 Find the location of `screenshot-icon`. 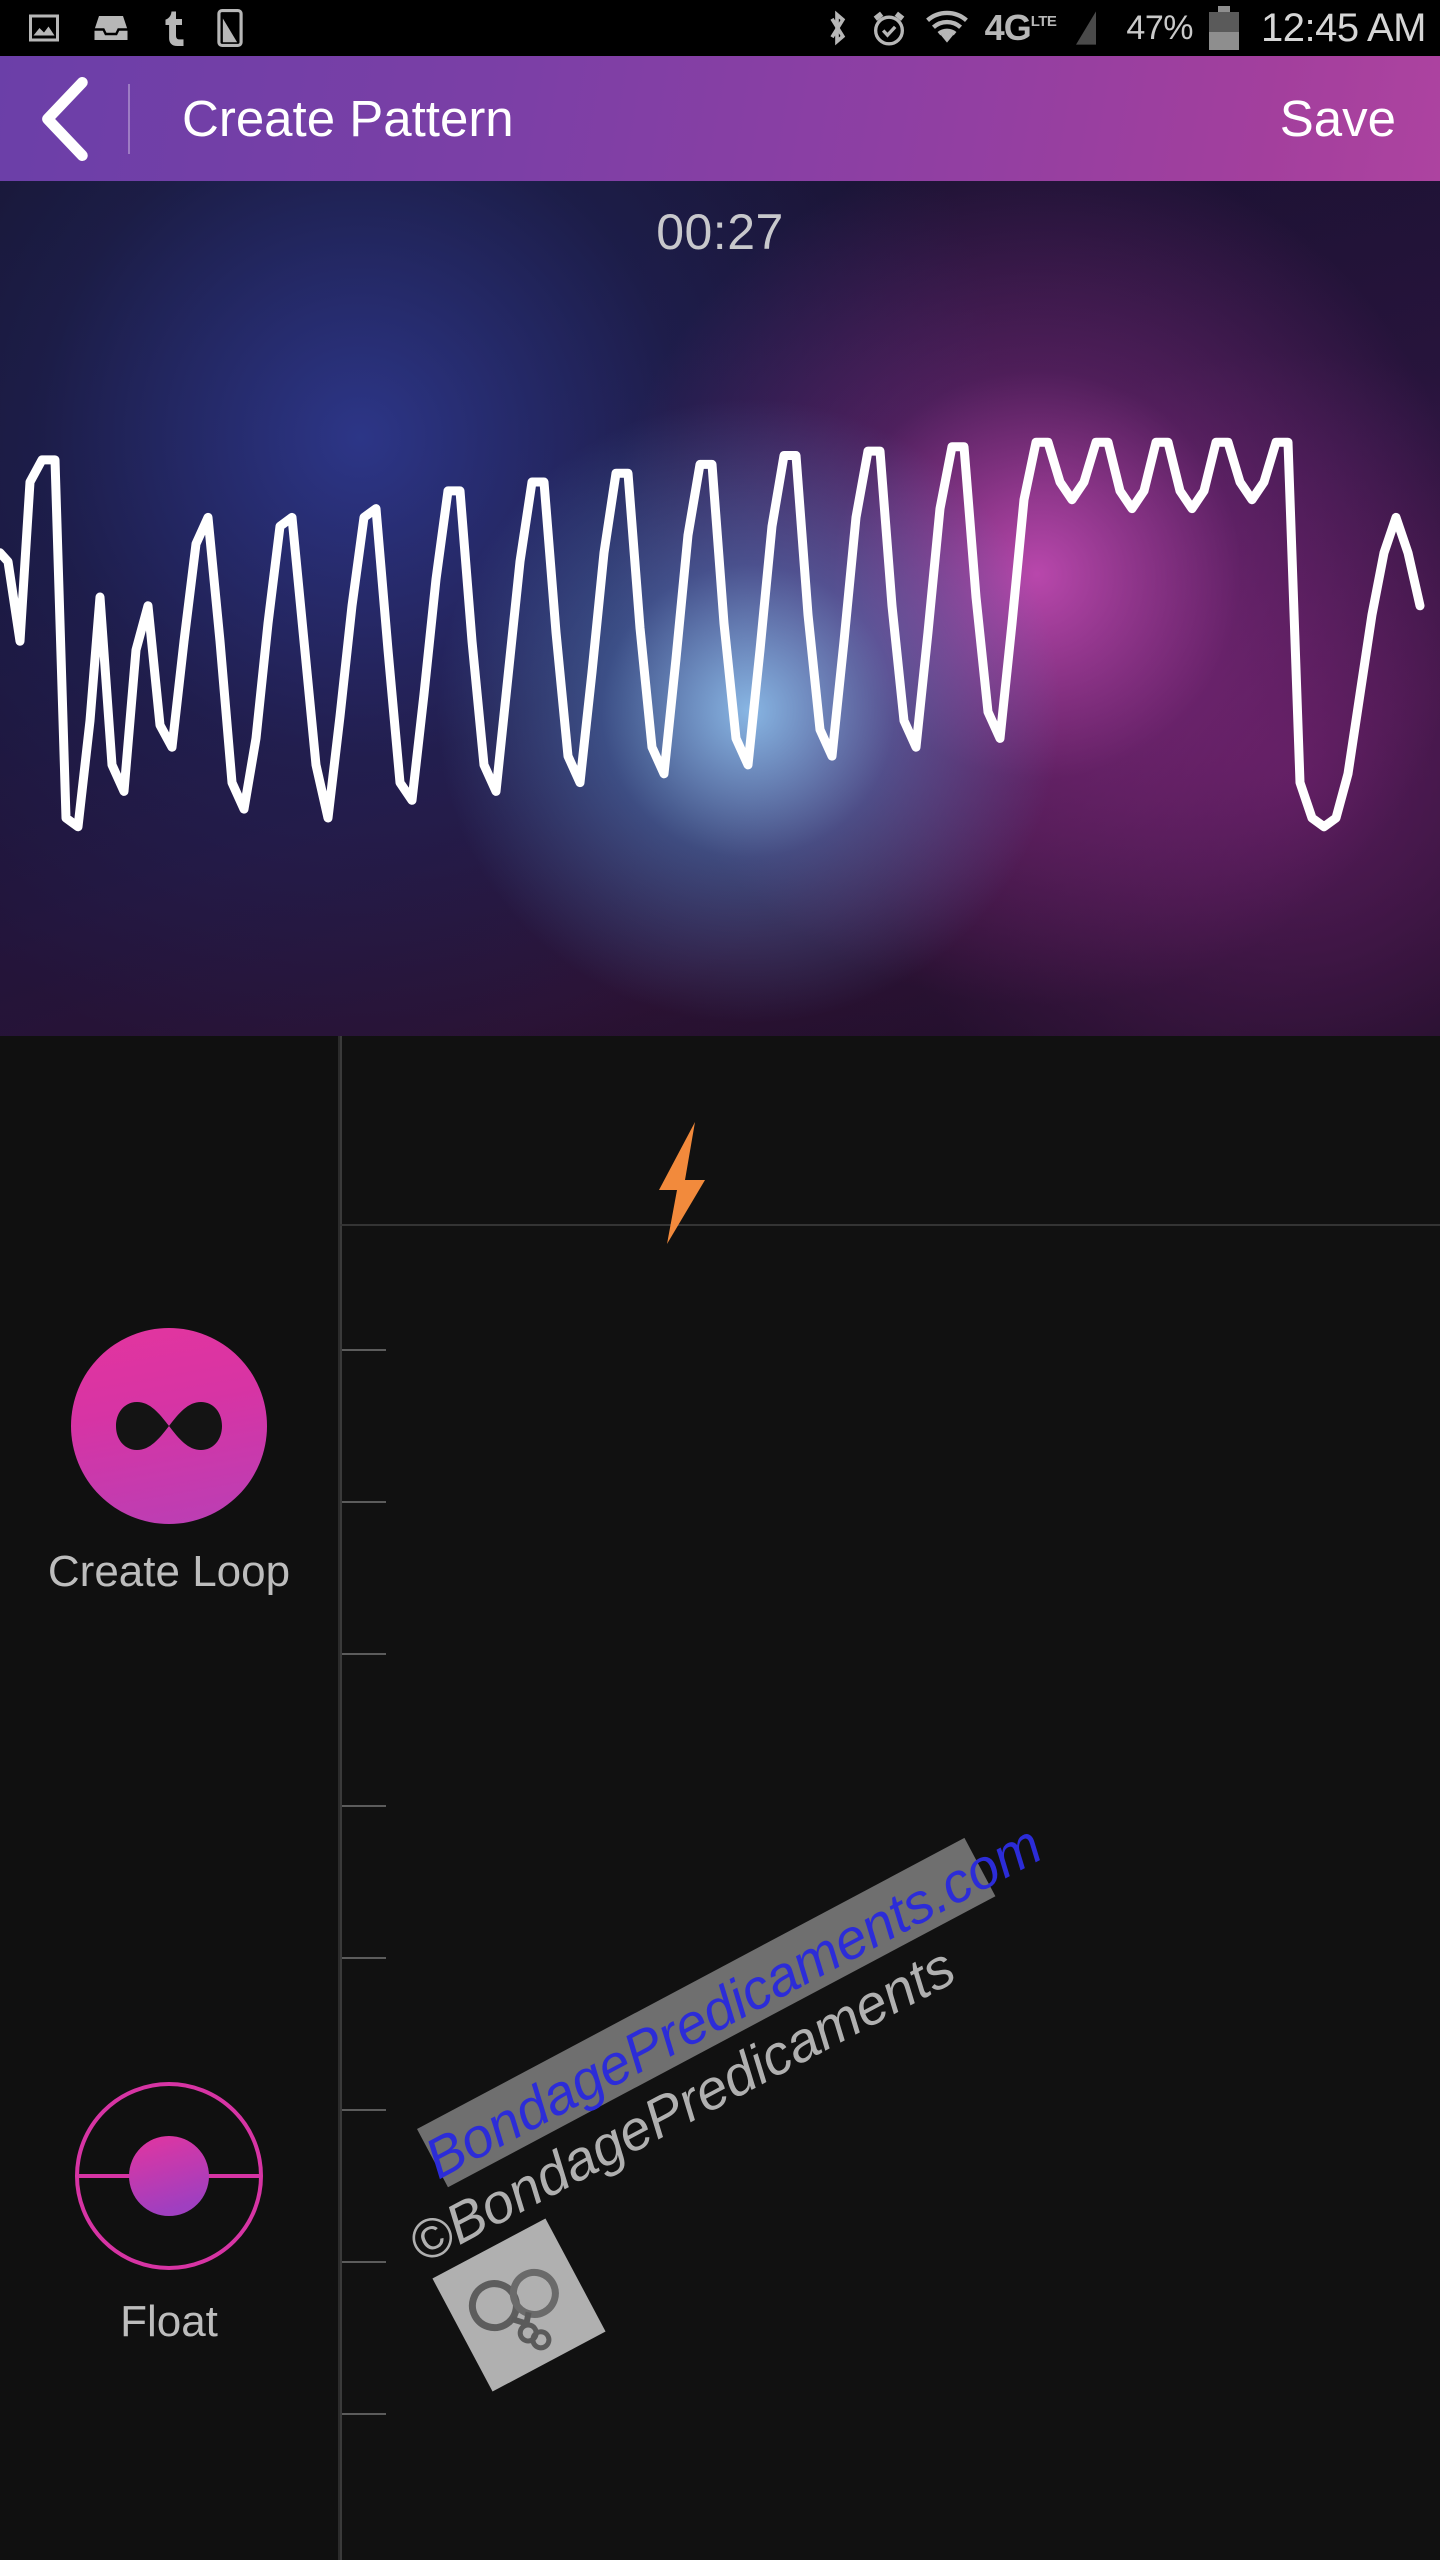

screenshot-icon is located at coordinates (230, 28).